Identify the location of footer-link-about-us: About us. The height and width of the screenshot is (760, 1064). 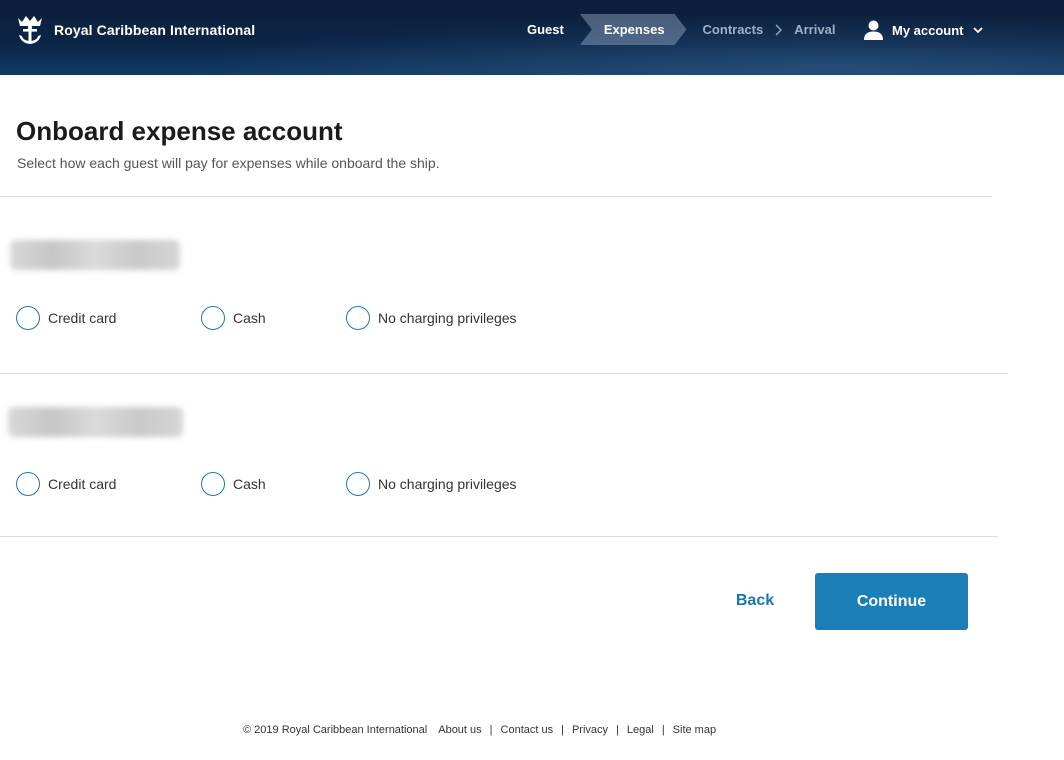
(459, 730).